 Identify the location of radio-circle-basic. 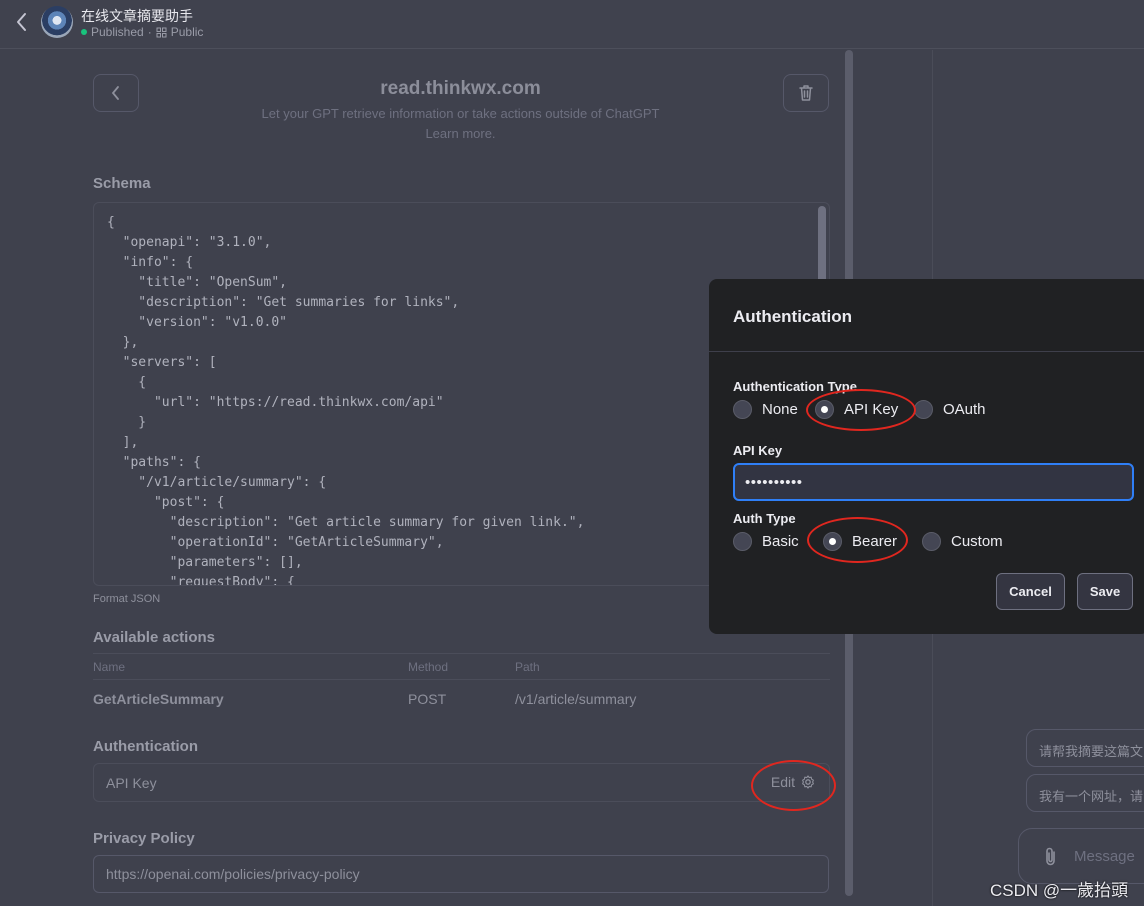
(742, 541).